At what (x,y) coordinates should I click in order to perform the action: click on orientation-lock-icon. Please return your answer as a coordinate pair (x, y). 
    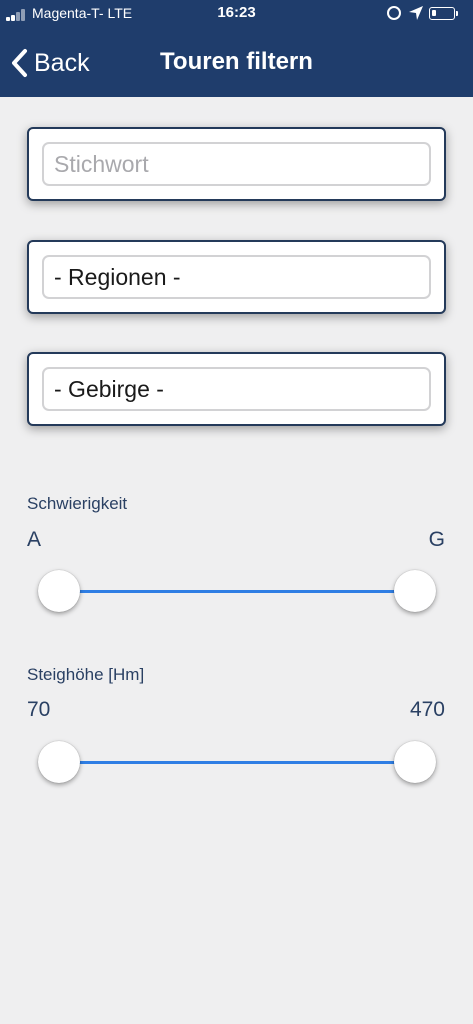
    Looking at the image, I should click on (394, 13).